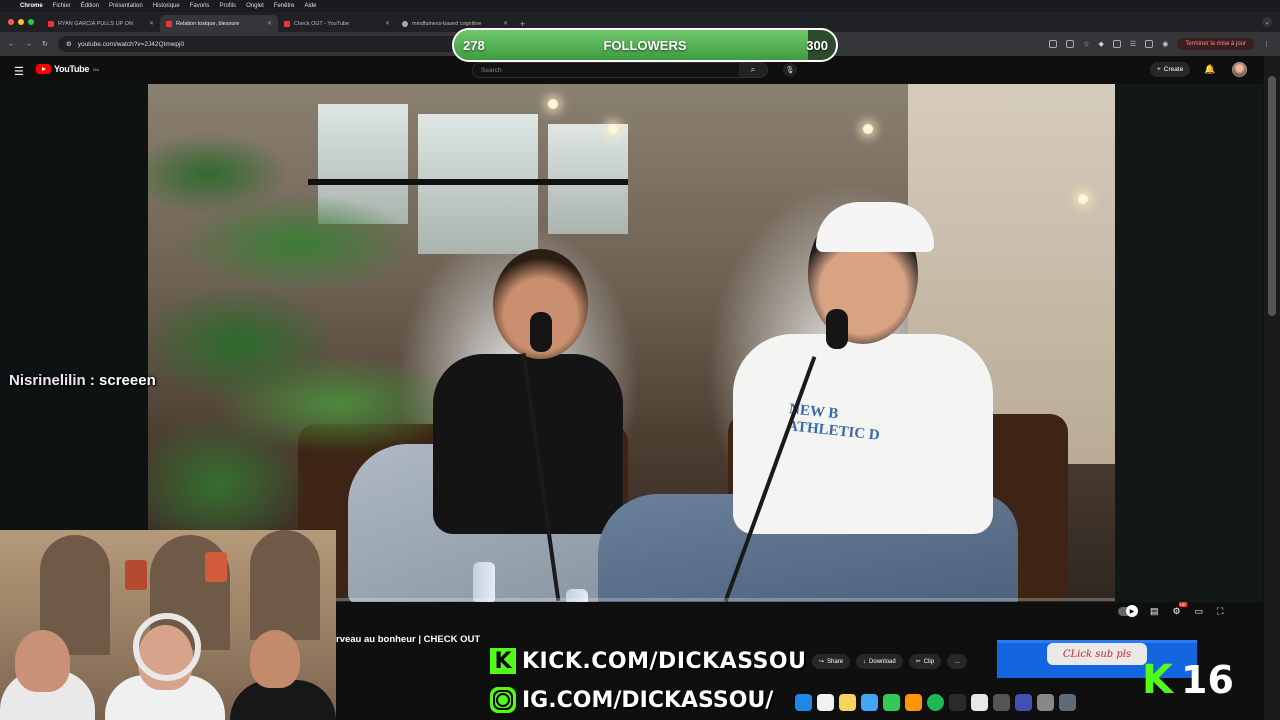 The height and width of the screenshot is (720, 1280). I want to click on create-label: Create, so click(1173, 69).